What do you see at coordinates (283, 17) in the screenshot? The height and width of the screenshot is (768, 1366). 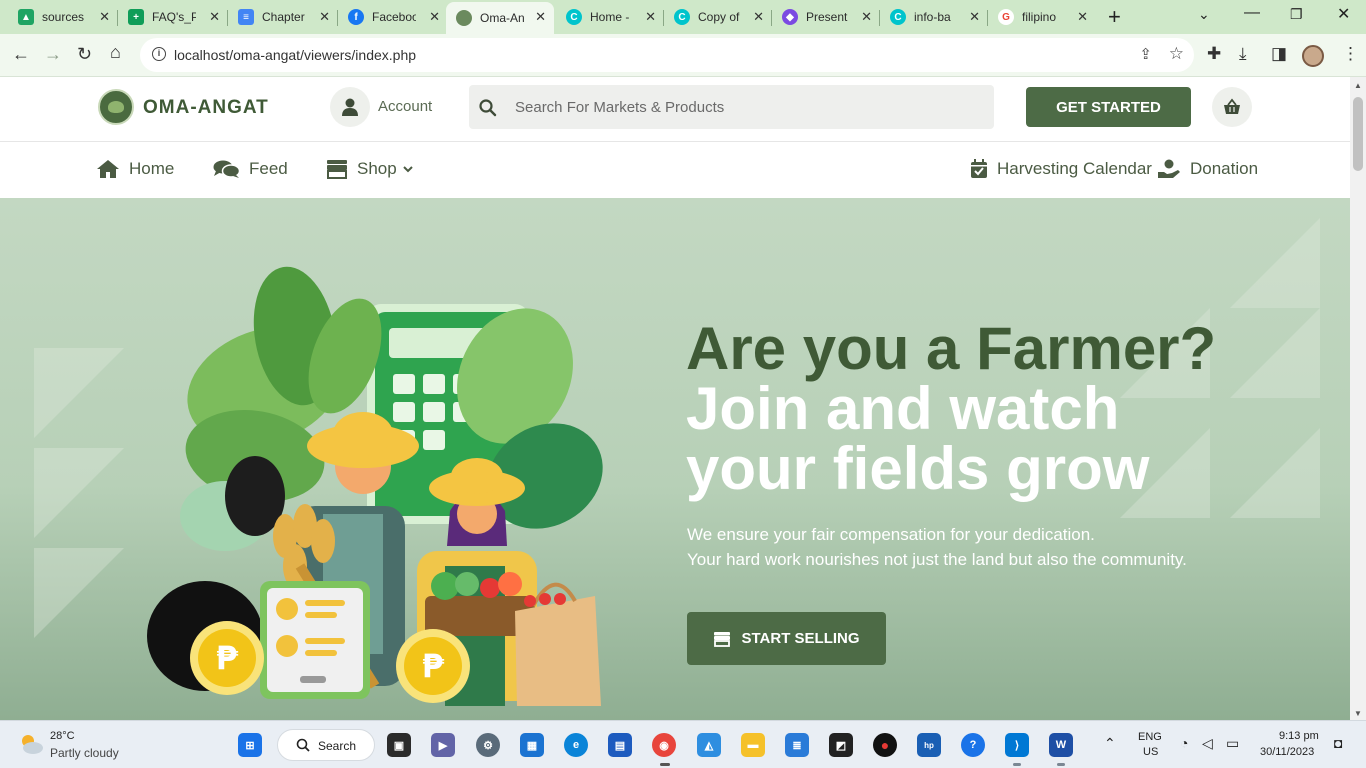 I see `browser-tab: ≡ Chapter ✕` at bounding box center [283, 17].